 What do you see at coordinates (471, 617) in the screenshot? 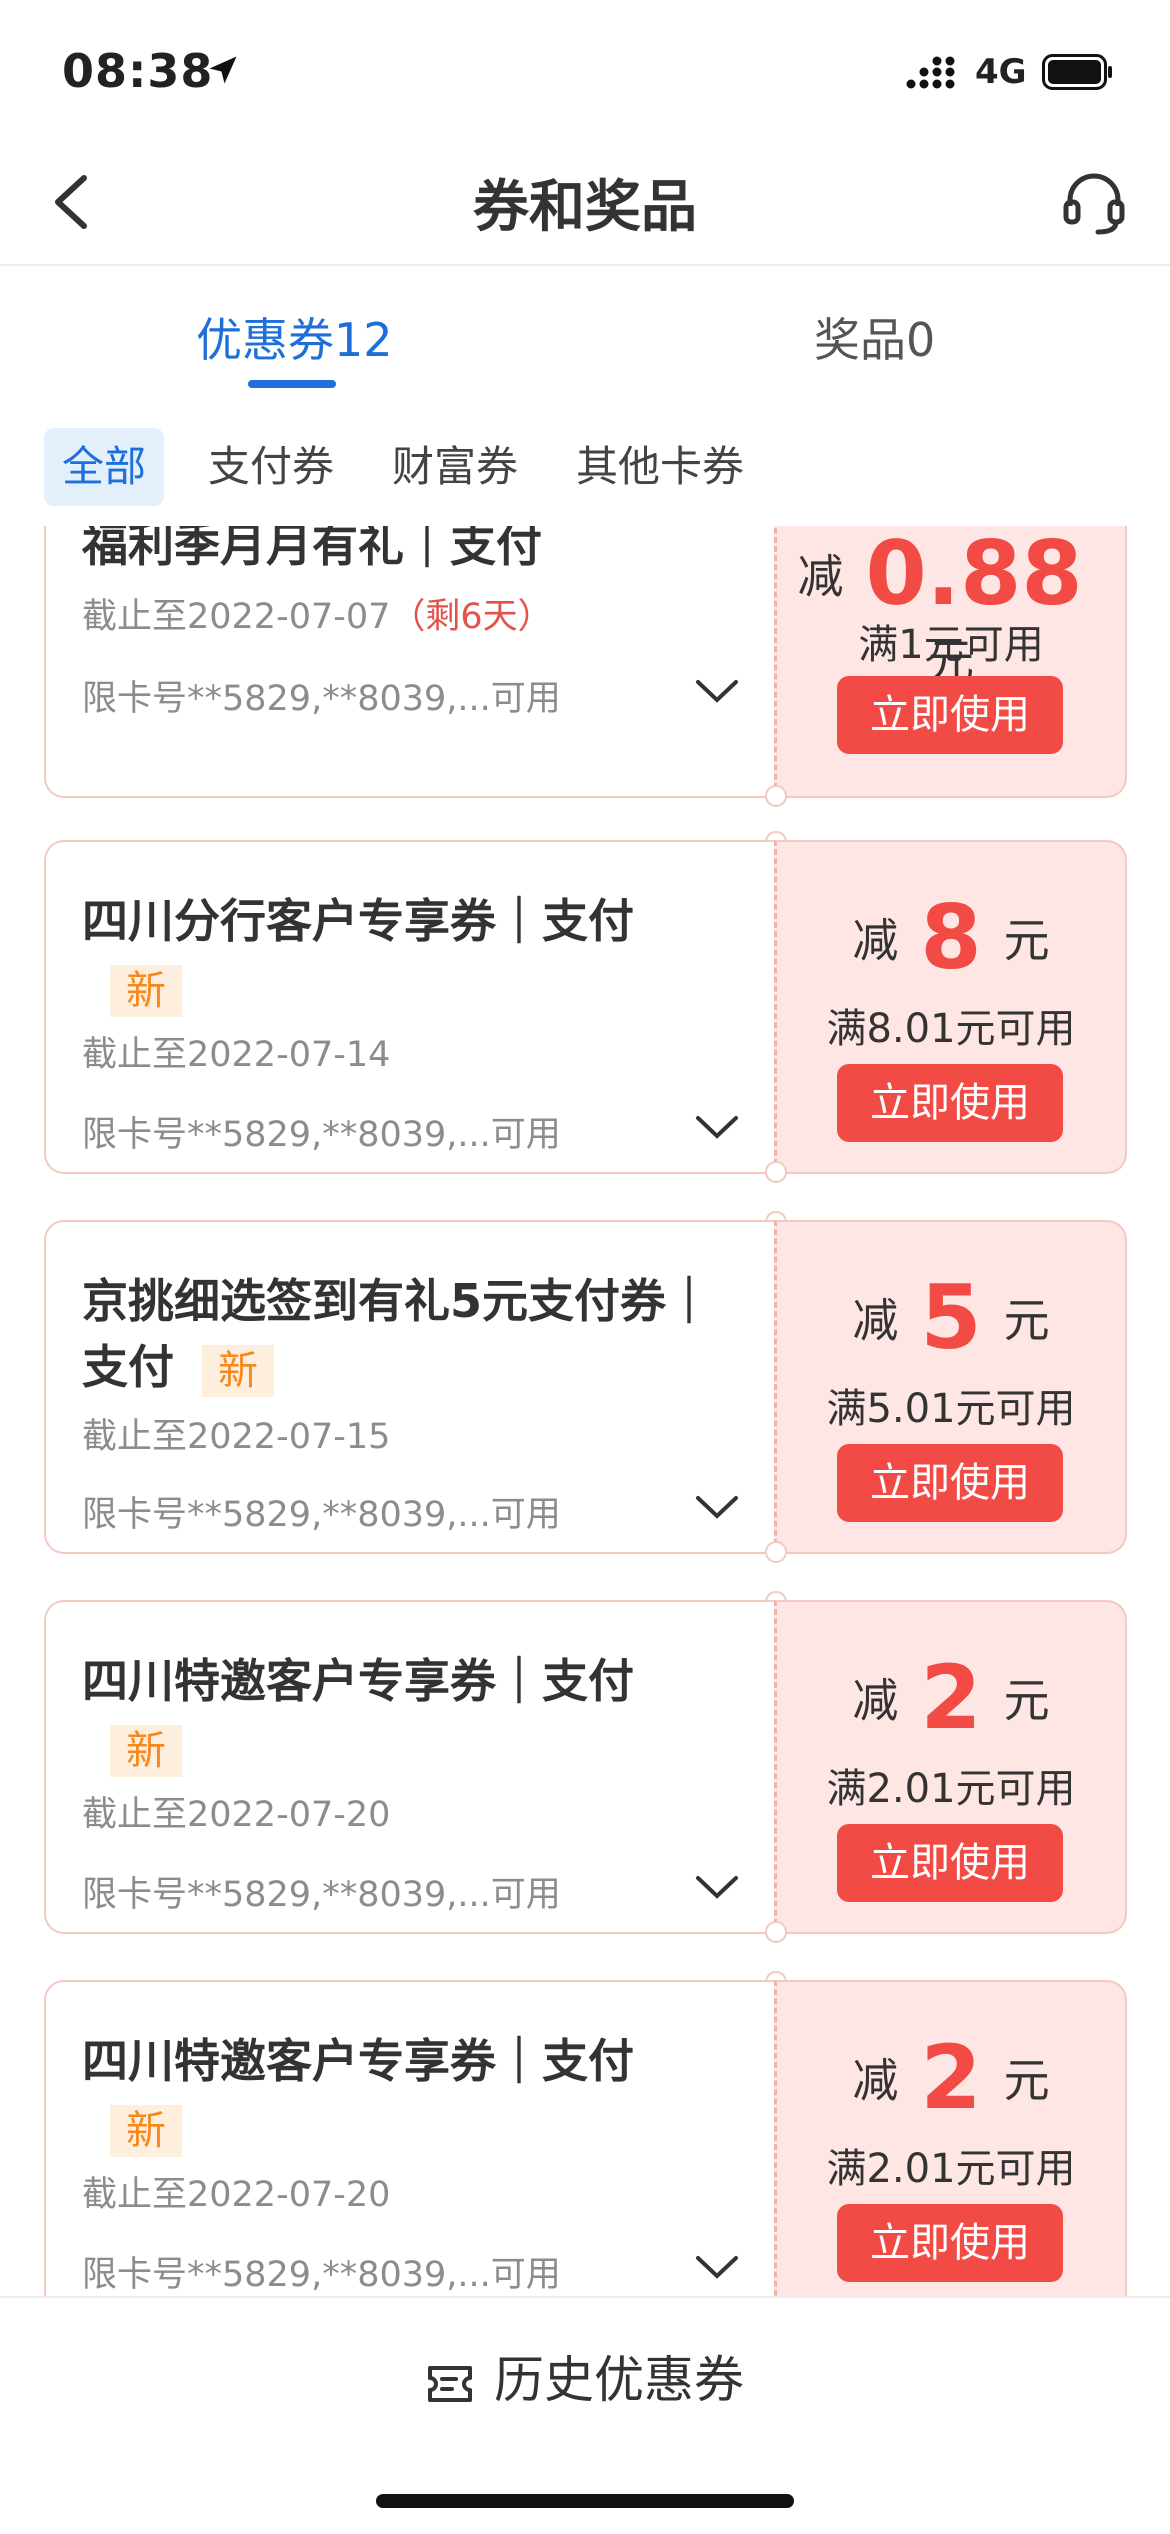
I see `days-remaining: （剩6天）` at bounding box center [471, 617].